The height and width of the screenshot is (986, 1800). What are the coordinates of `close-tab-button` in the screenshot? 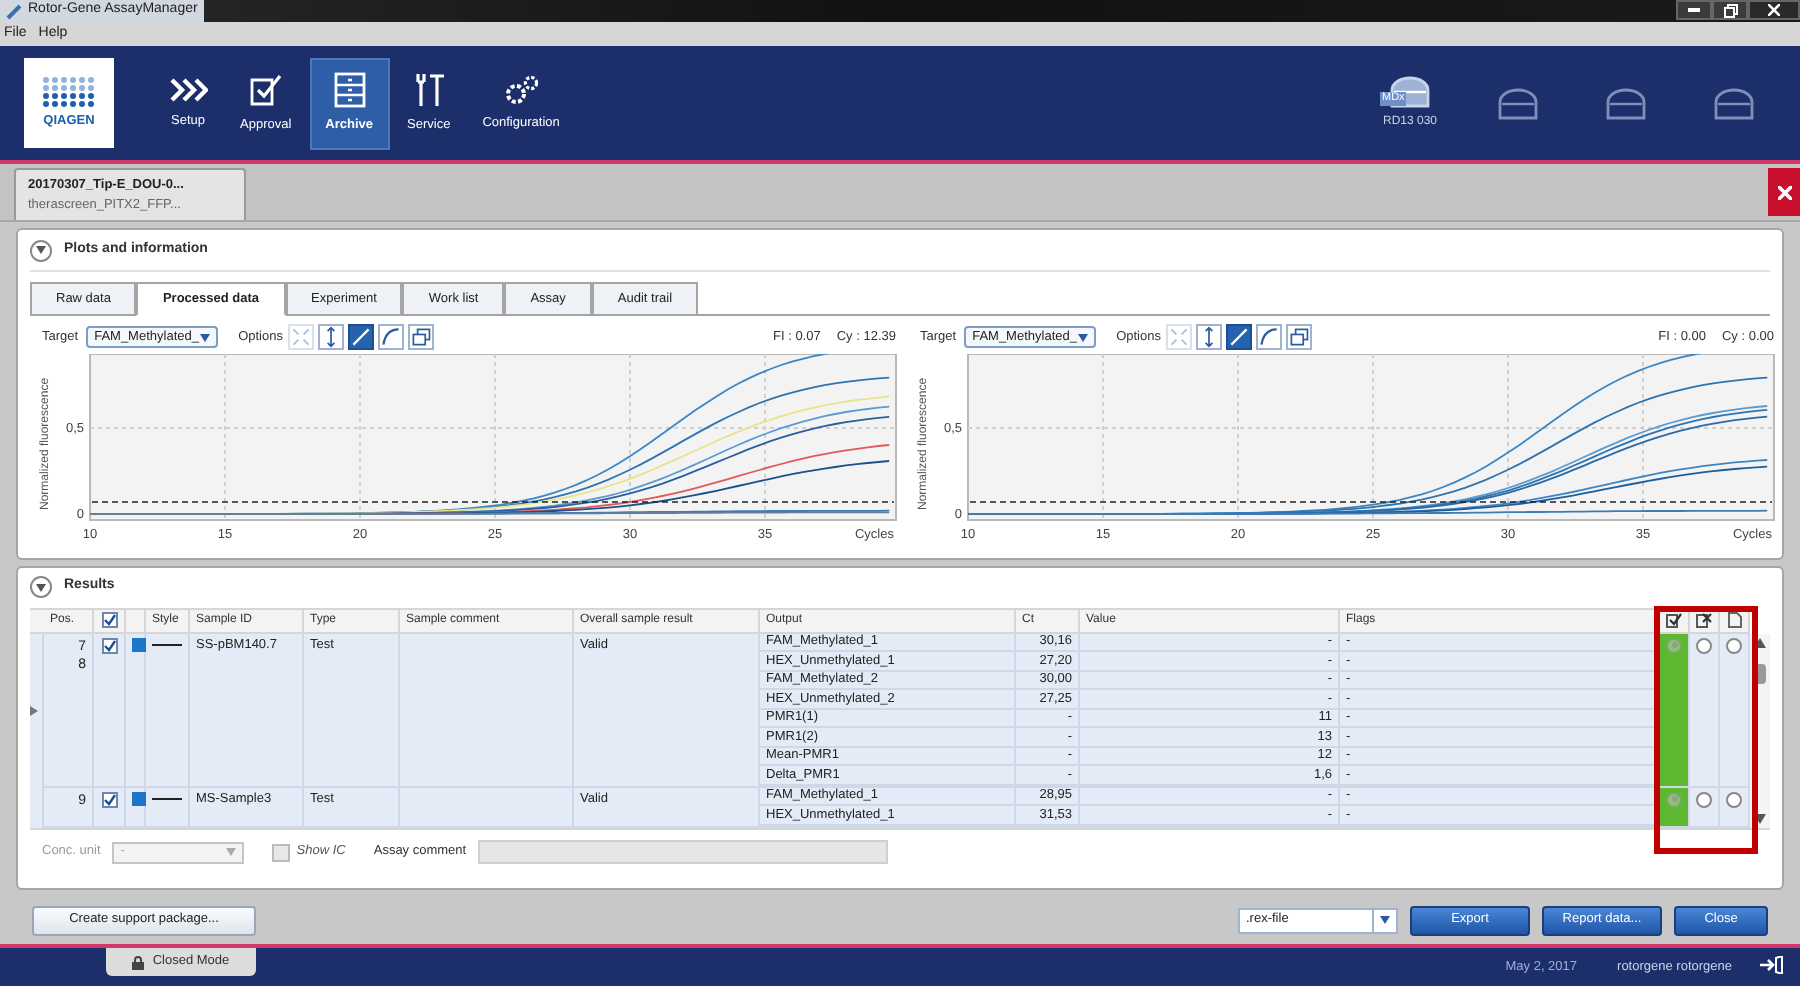 It's located at (1784, 192).